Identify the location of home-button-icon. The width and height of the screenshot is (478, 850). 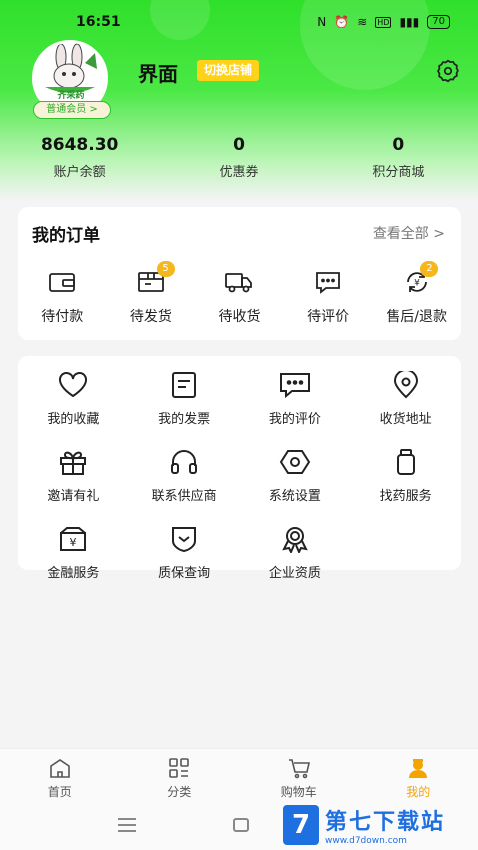
(241, 825).